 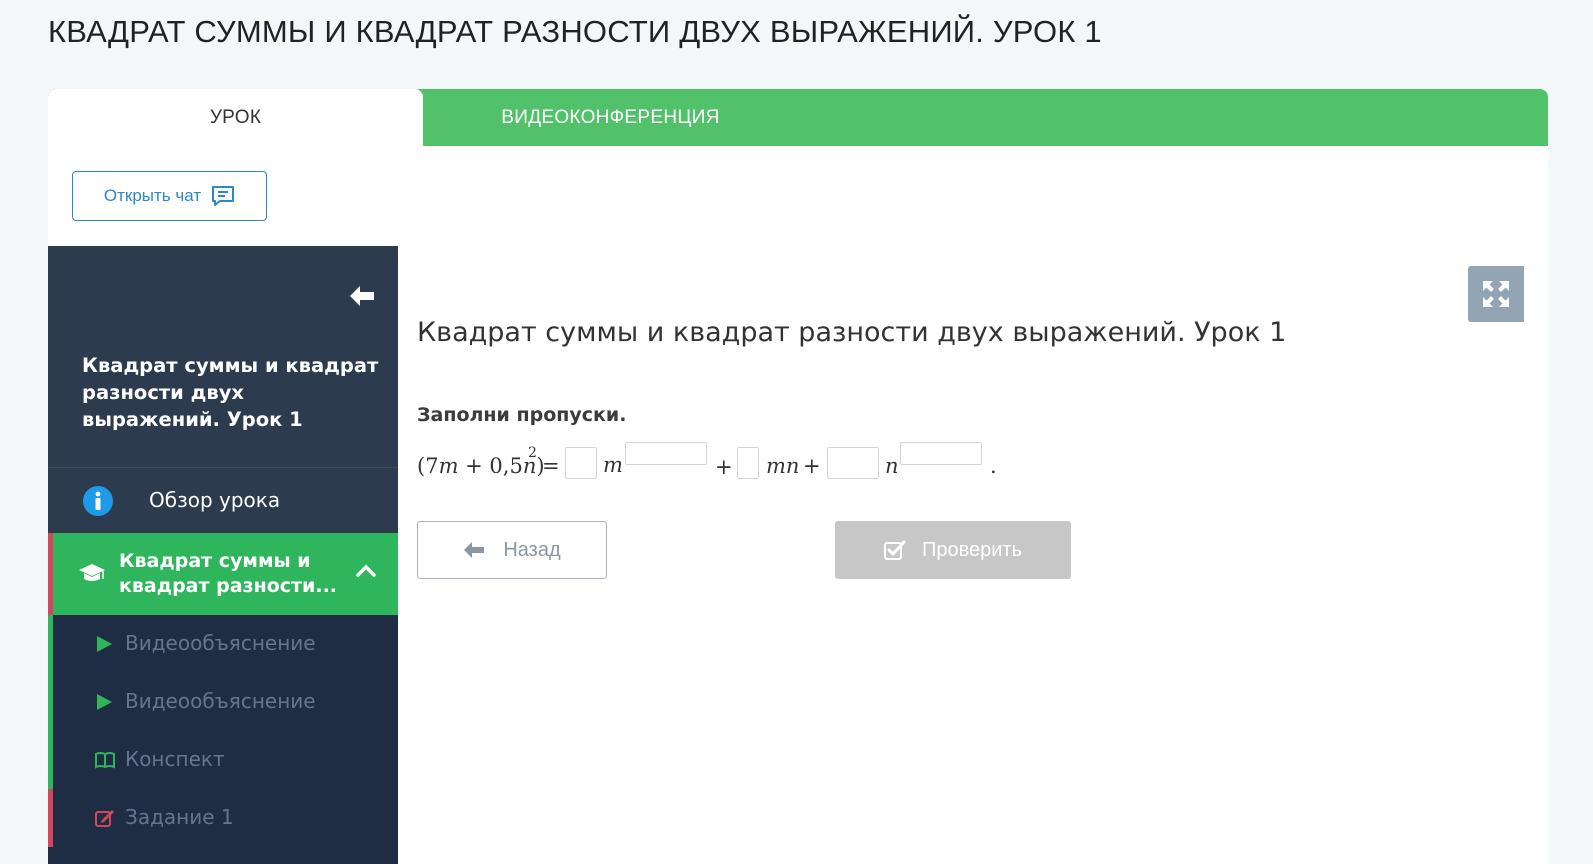 I want to click on var-n: n, so click(x=892, y=466).